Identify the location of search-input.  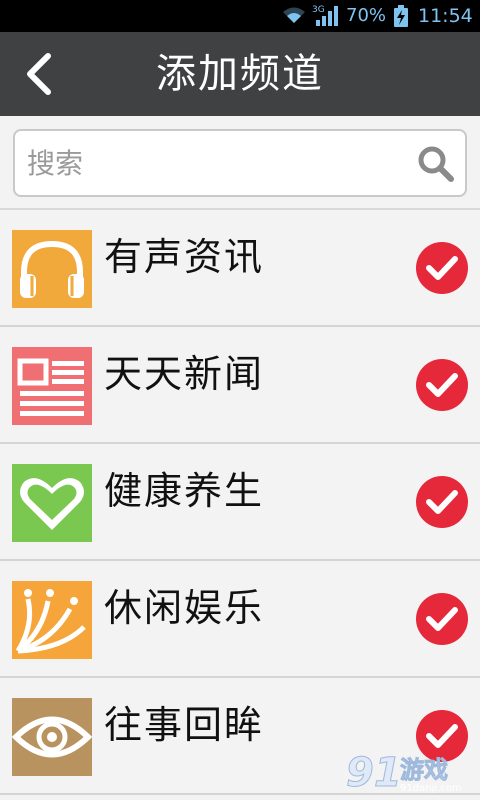
(217, 163).